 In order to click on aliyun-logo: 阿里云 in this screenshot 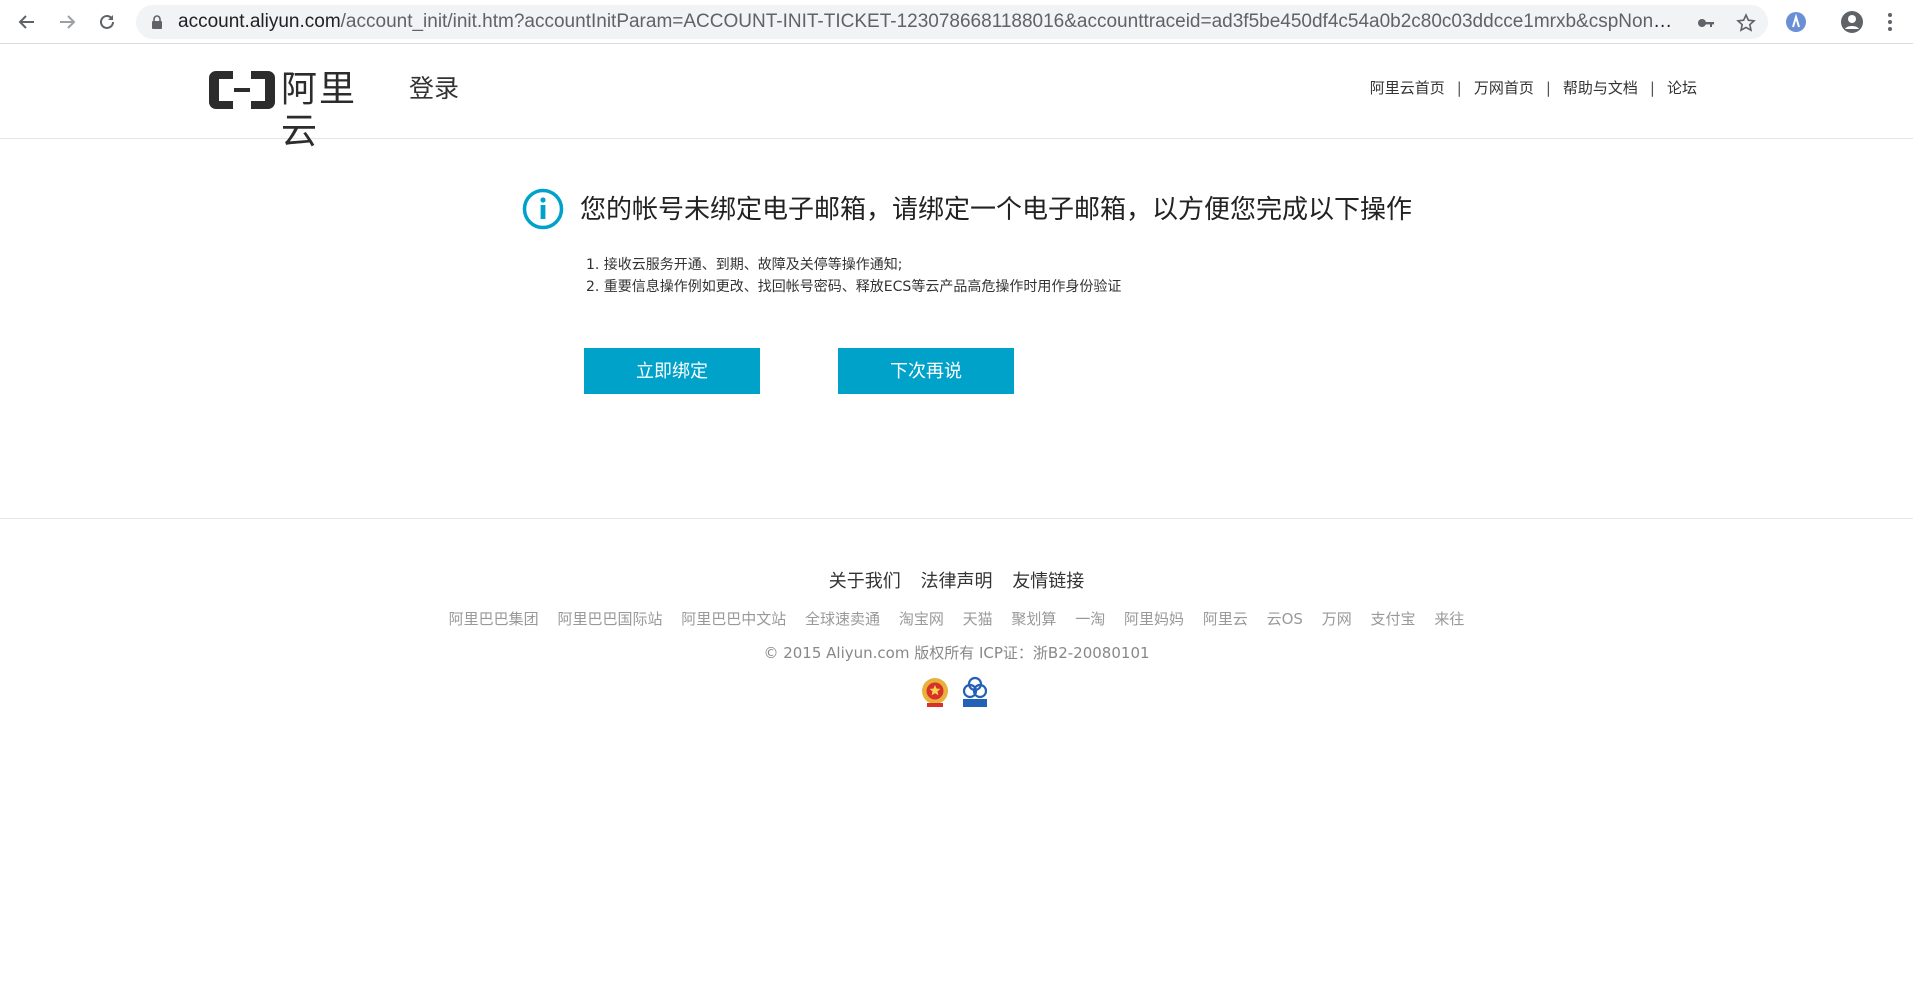, I will do `click(297, 110)`.